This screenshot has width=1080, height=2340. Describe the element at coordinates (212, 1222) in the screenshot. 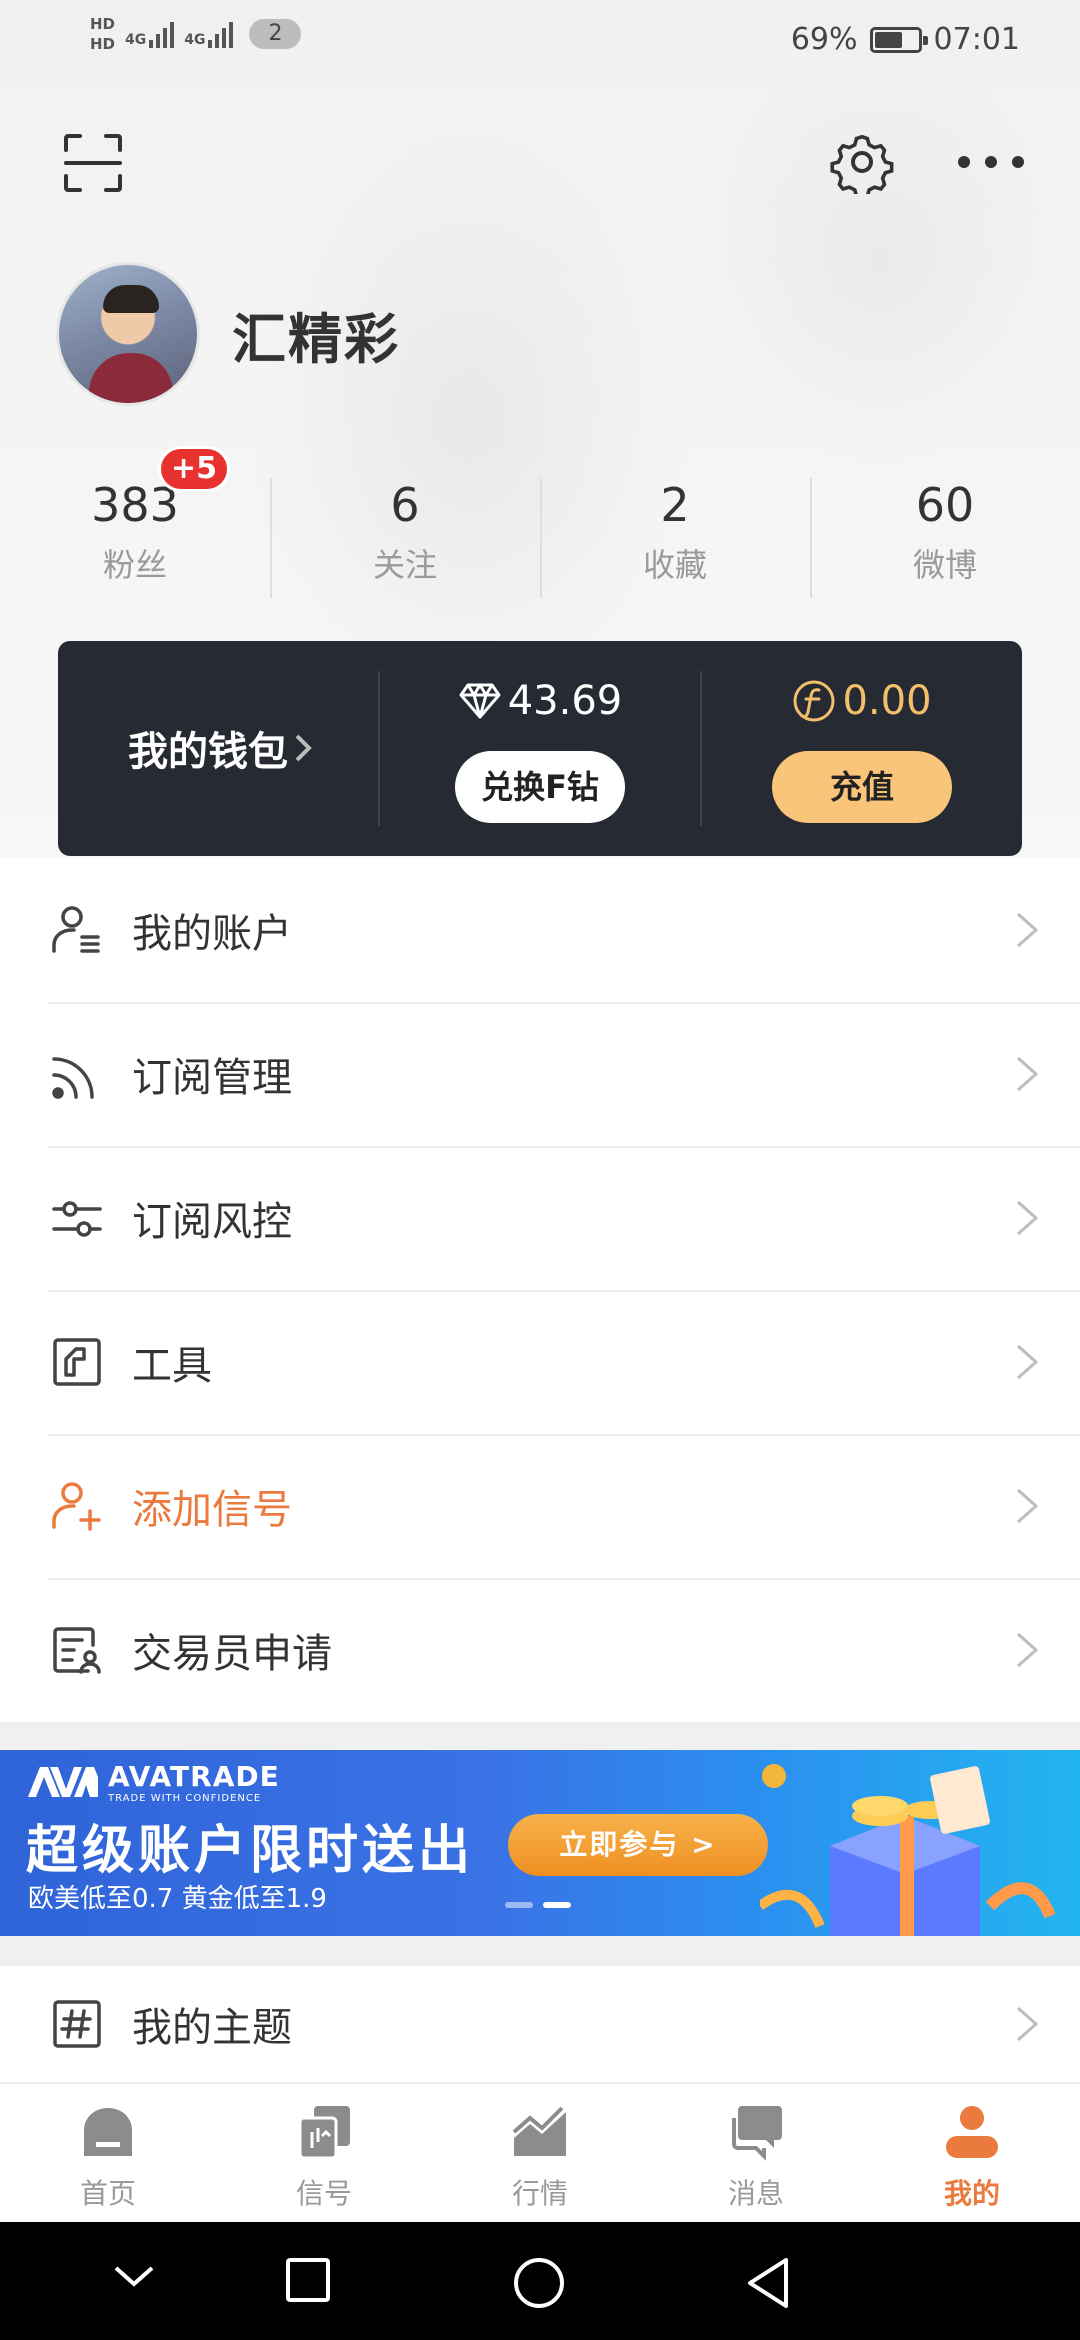

I see `menu-label: 订阅风控` at that location.